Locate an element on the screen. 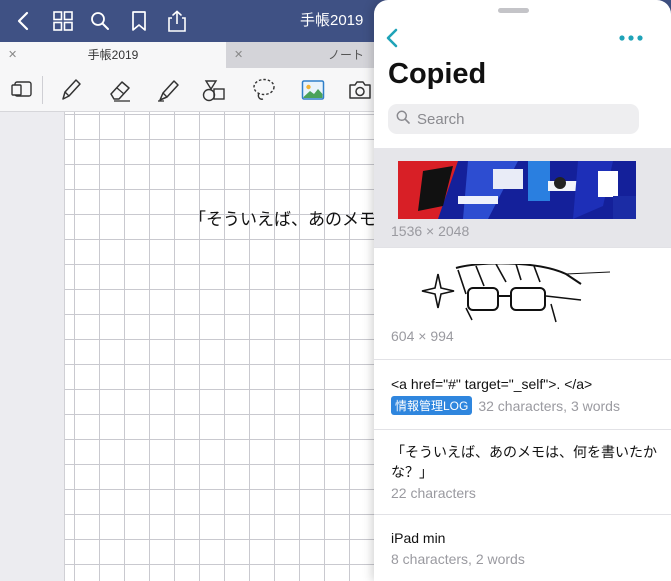 Image resolution: width=671 pixels, height=581 pixels. bookmark-icon is located at coordinates (139, 21).